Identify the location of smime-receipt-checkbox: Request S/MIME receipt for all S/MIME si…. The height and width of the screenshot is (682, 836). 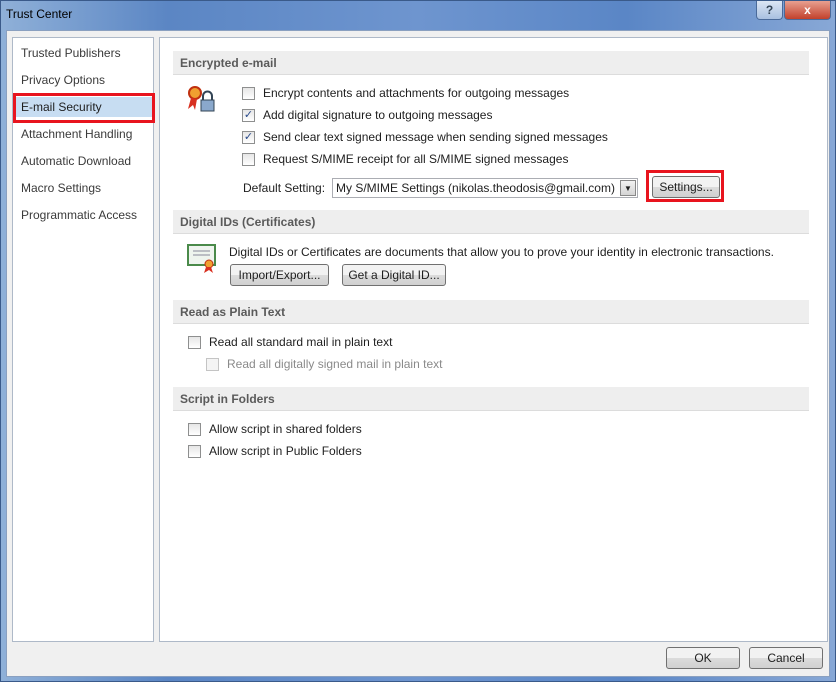
(405, 159).